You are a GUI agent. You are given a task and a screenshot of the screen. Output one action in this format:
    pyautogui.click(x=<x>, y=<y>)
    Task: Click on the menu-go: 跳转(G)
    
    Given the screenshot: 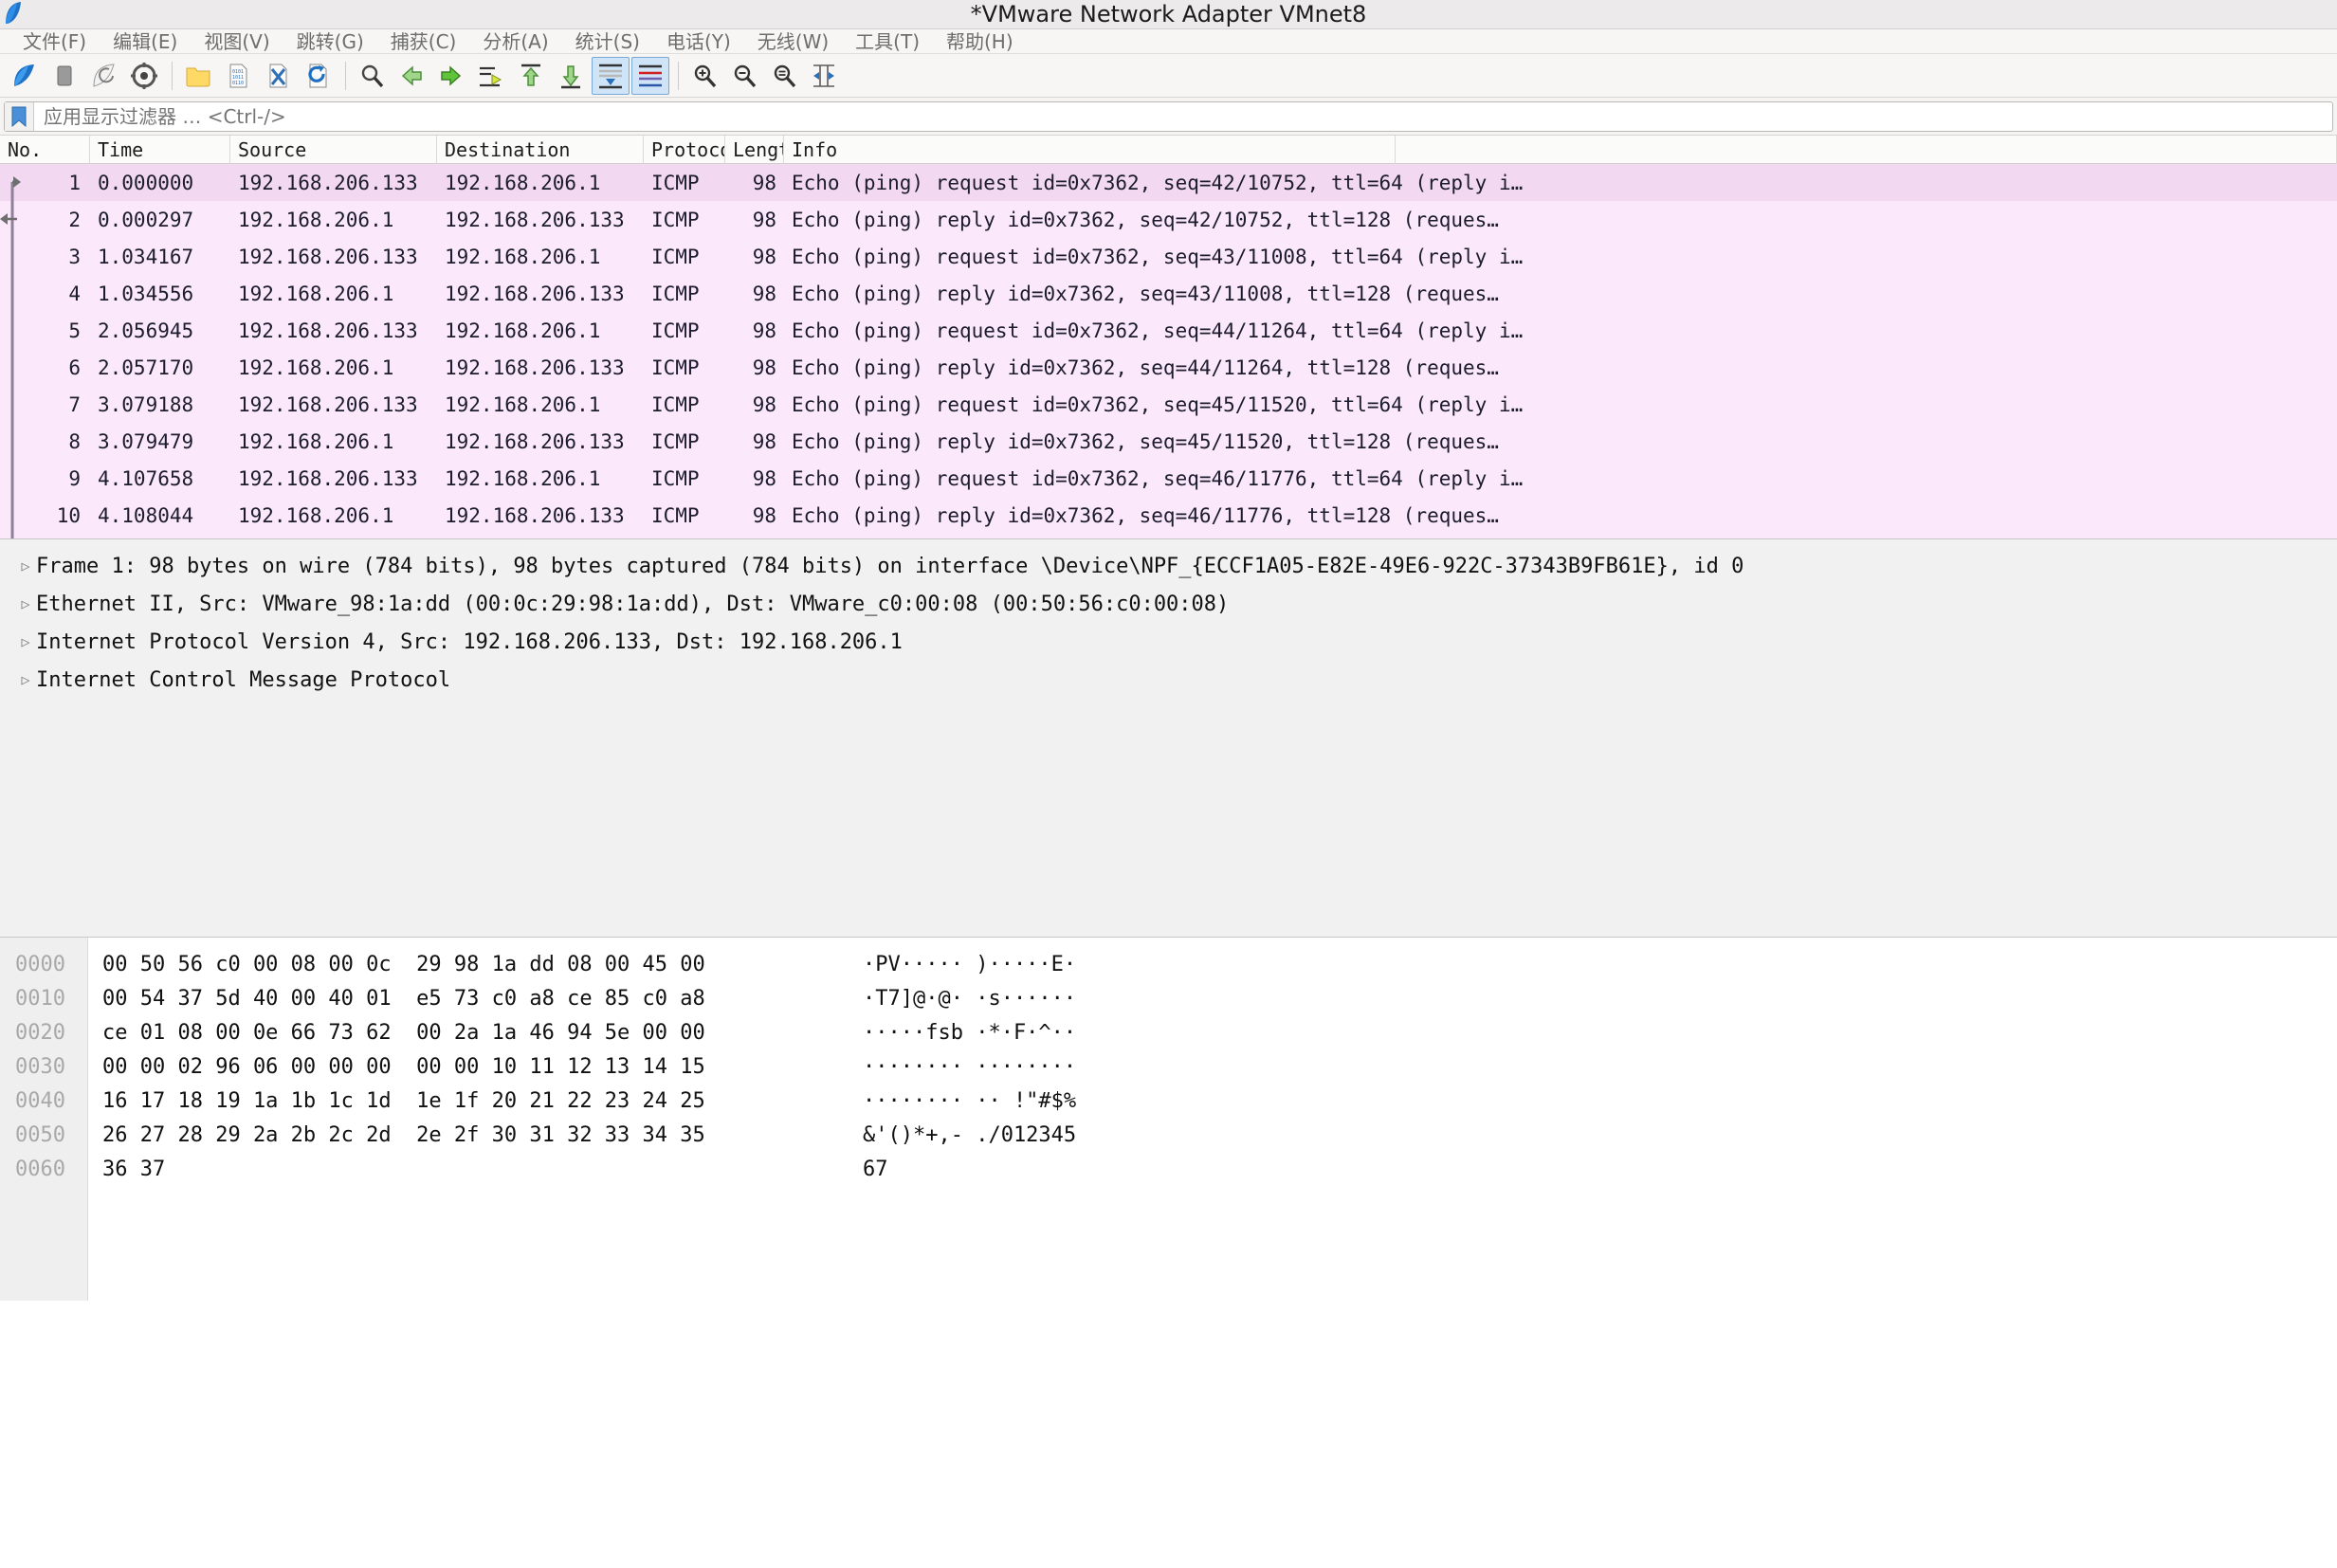 What is the action you would take?
    pyautogui.click(x=330, y=41)
    